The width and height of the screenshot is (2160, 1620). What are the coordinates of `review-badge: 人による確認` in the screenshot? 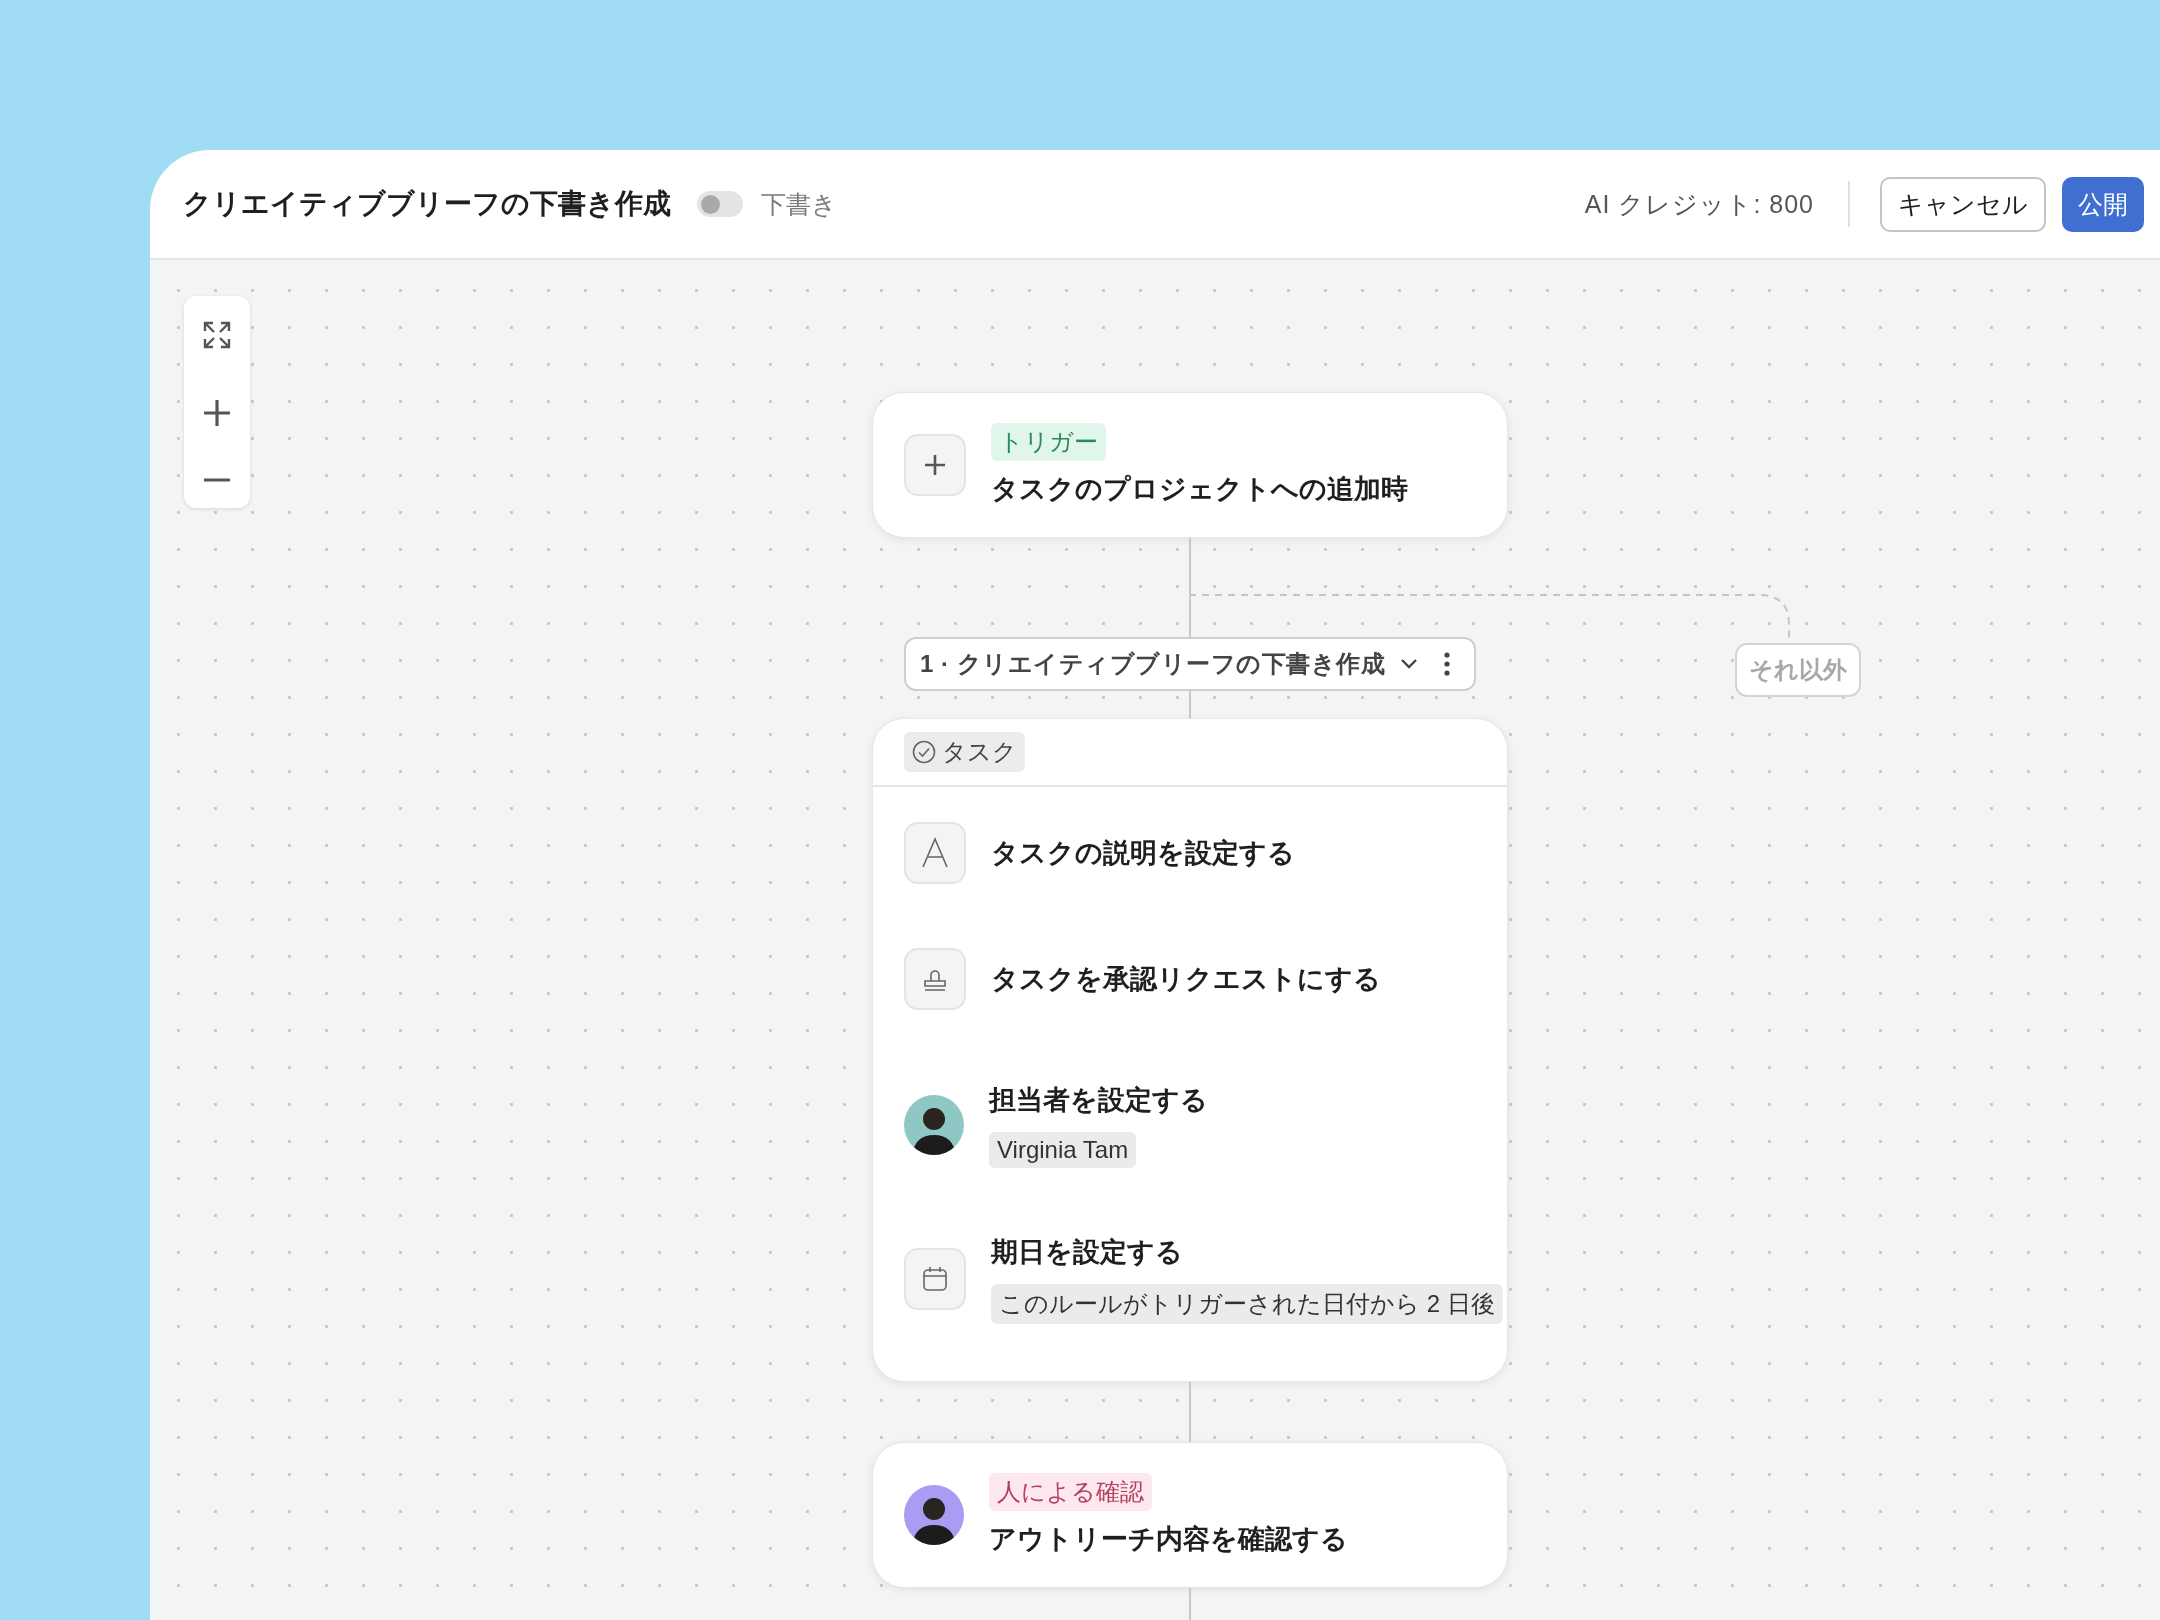 It's located at (1070, 1492).